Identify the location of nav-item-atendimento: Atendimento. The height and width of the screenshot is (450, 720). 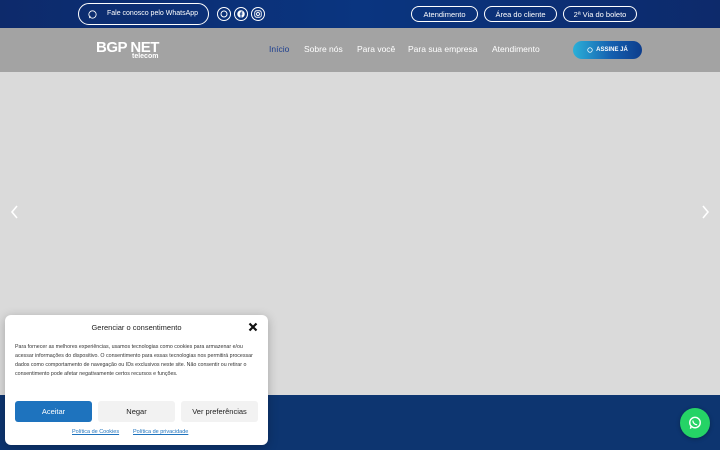
(516, 49).